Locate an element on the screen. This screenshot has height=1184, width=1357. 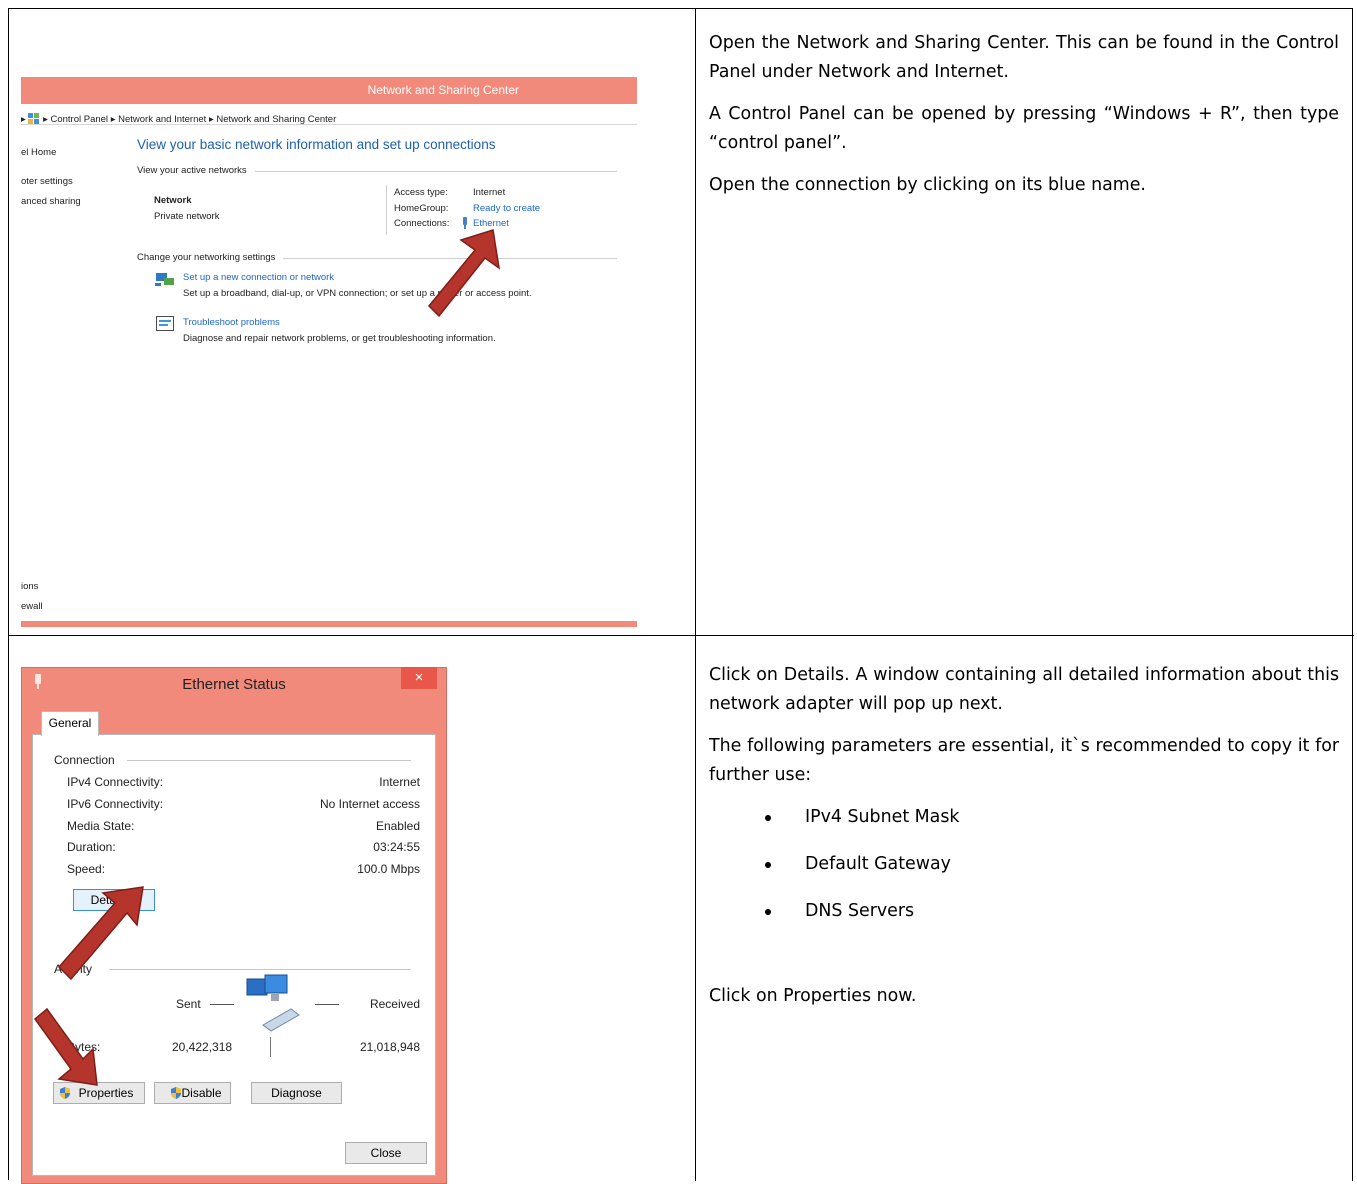
active-networks-label: View your active networks is located at coordinates (192, 170).